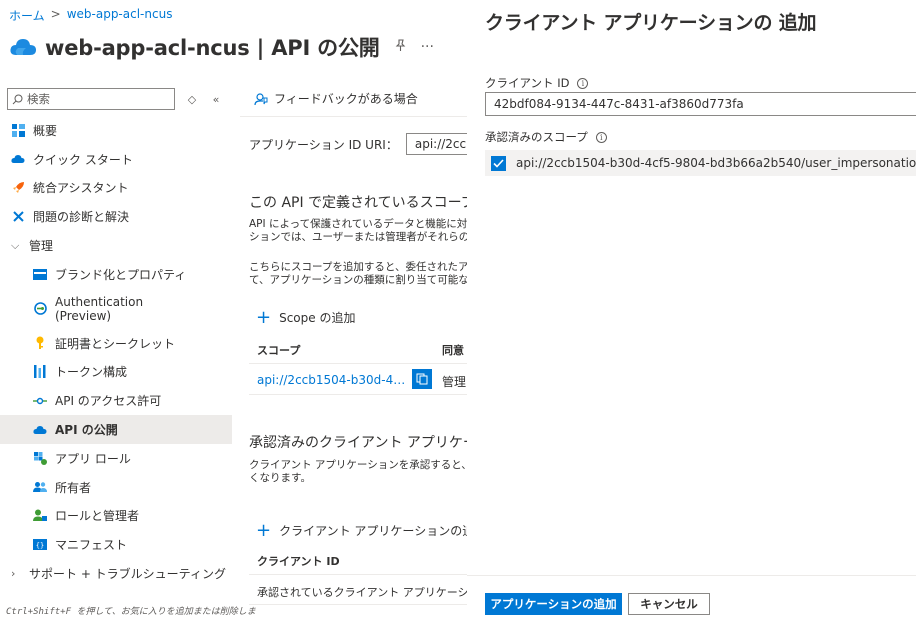 The width and height of the screenshot is (916, 618). I want to click on sidebar-item-api-permissions: API のアクセス許可, so click(116, 400).